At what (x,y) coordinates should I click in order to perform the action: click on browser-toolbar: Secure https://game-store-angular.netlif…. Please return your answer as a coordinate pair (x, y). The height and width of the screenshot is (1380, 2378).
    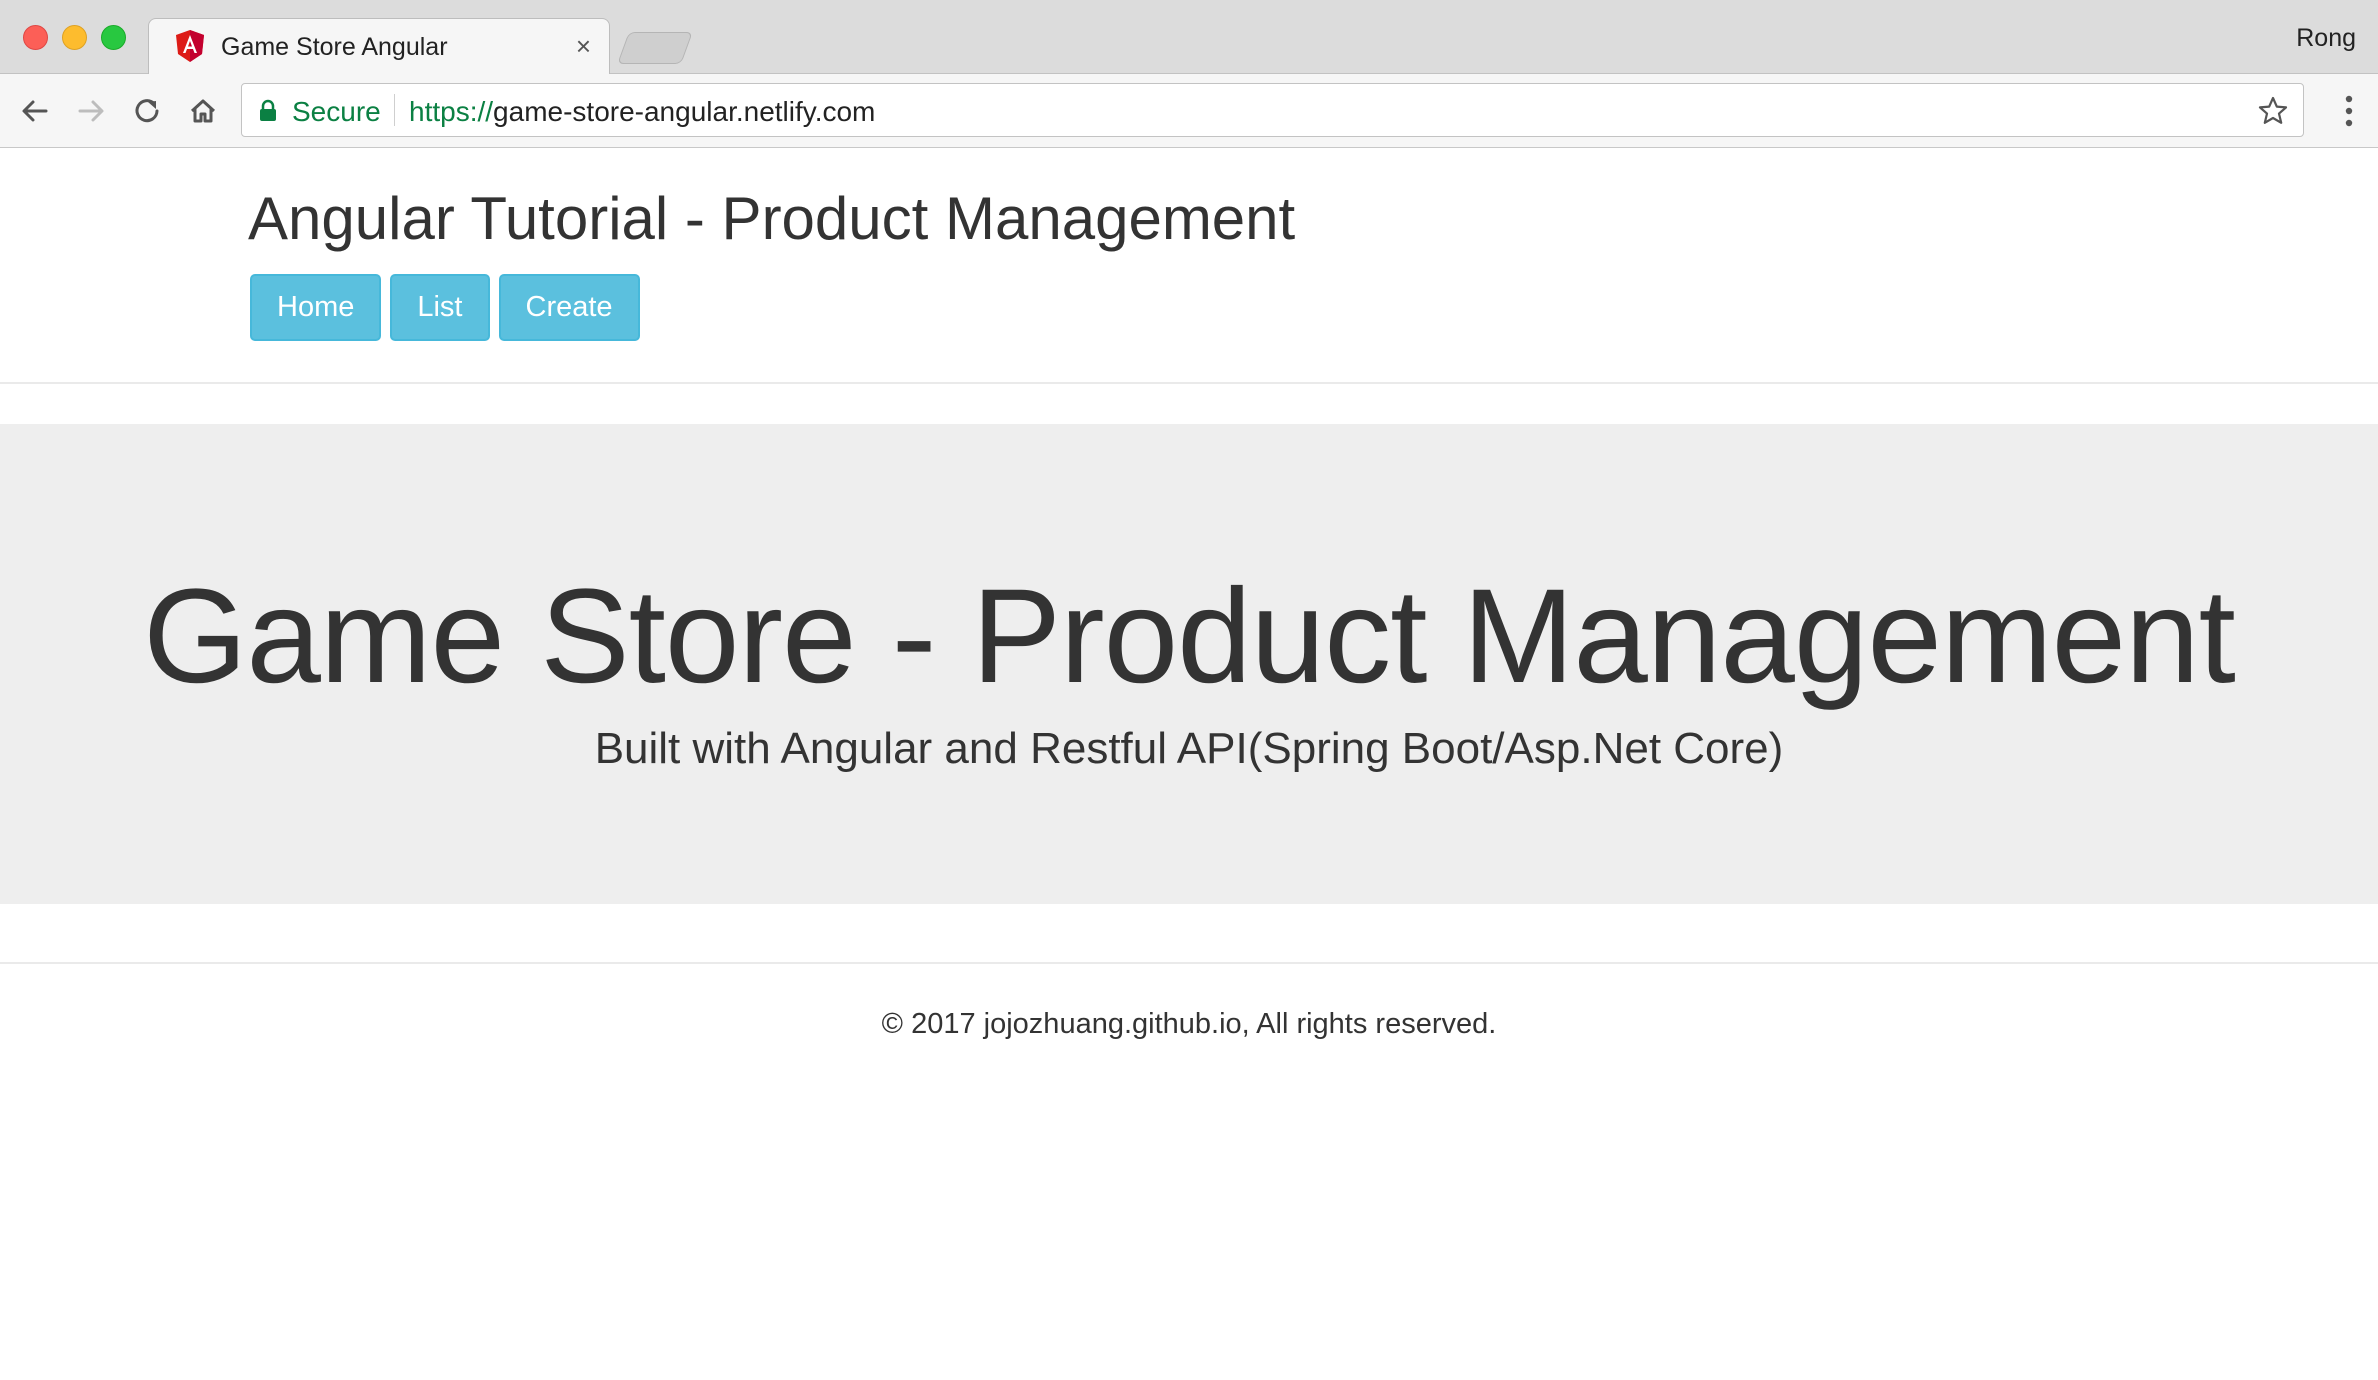
    Looking at the image, I should click on (1189, 111).